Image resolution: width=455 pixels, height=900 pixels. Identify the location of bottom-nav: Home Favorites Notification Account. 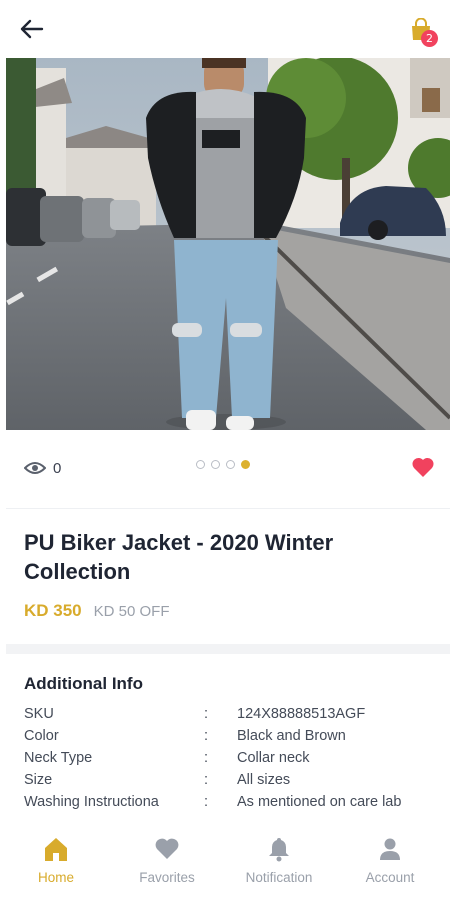
(227, 859).